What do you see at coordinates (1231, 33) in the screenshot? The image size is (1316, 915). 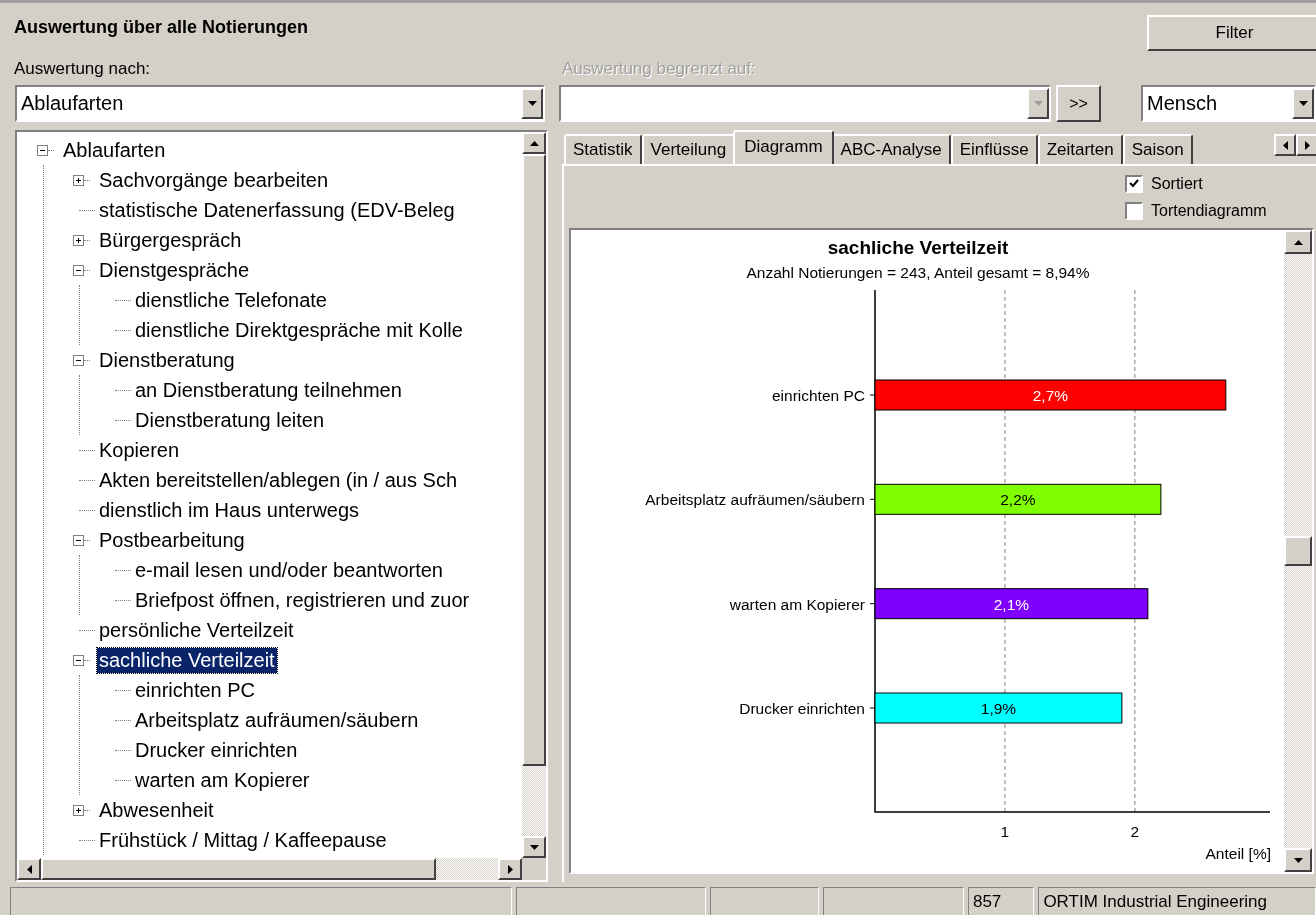 I see `filter-button: Filter` at bounding box center [1231, 33].